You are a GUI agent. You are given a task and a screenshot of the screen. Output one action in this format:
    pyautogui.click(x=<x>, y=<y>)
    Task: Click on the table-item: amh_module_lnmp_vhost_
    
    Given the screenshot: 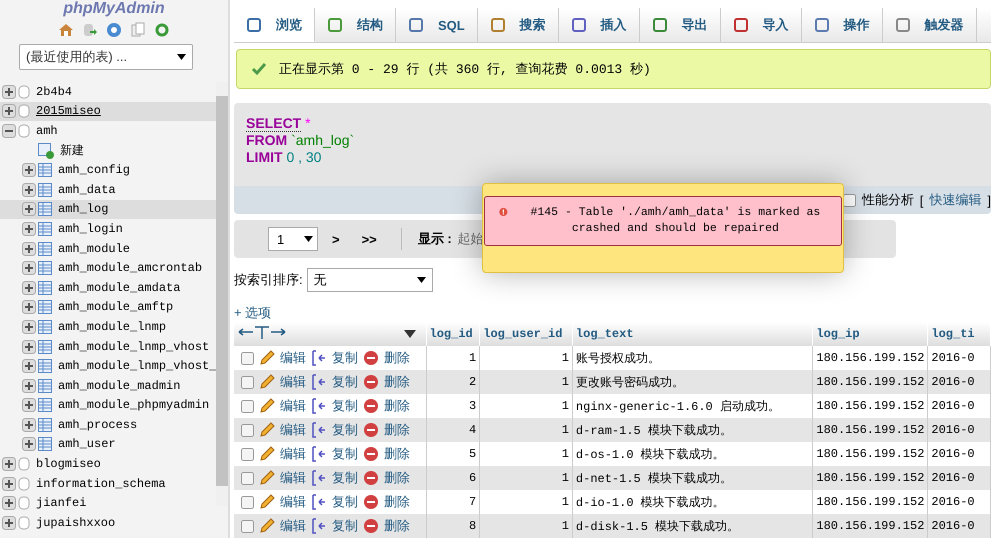 What is the action you would take?
    pyautogui.click(x=108, y=366)
    